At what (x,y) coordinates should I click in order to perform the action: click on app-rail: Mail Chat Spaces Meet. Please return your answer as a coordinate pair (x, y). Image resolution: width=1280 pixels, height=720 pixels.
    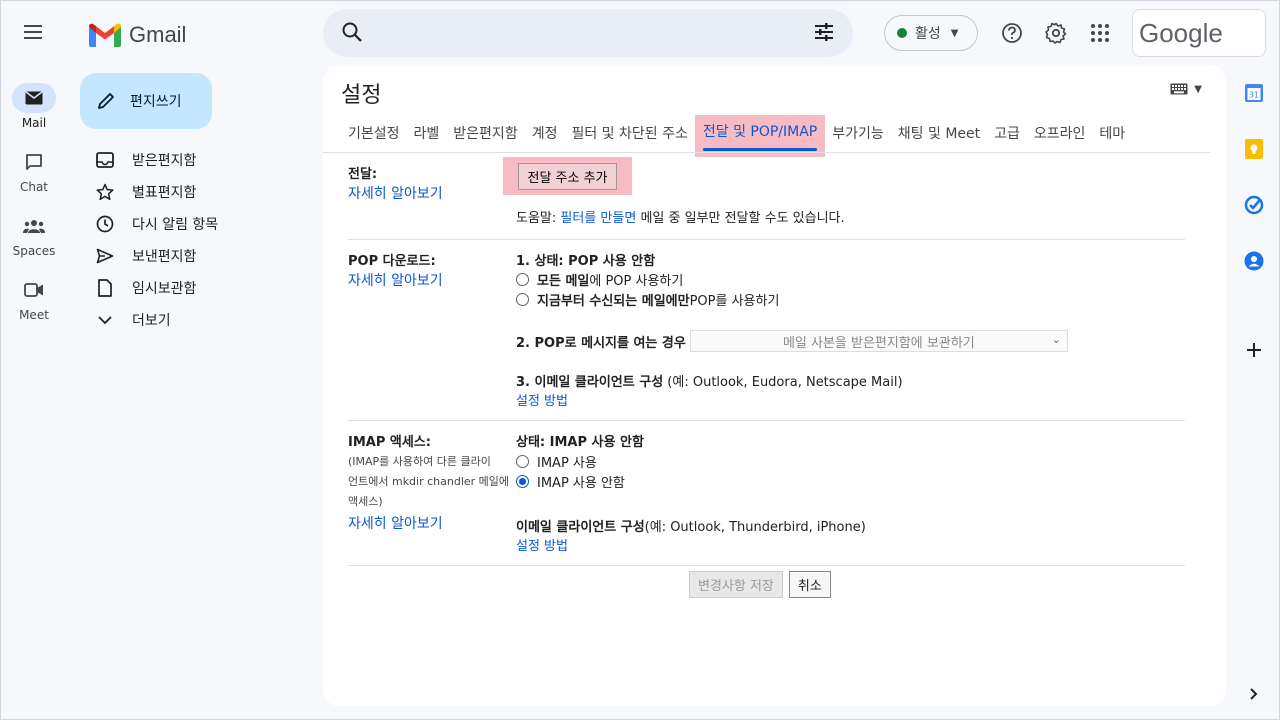
    Looking at the image, I should click on (34, 360).